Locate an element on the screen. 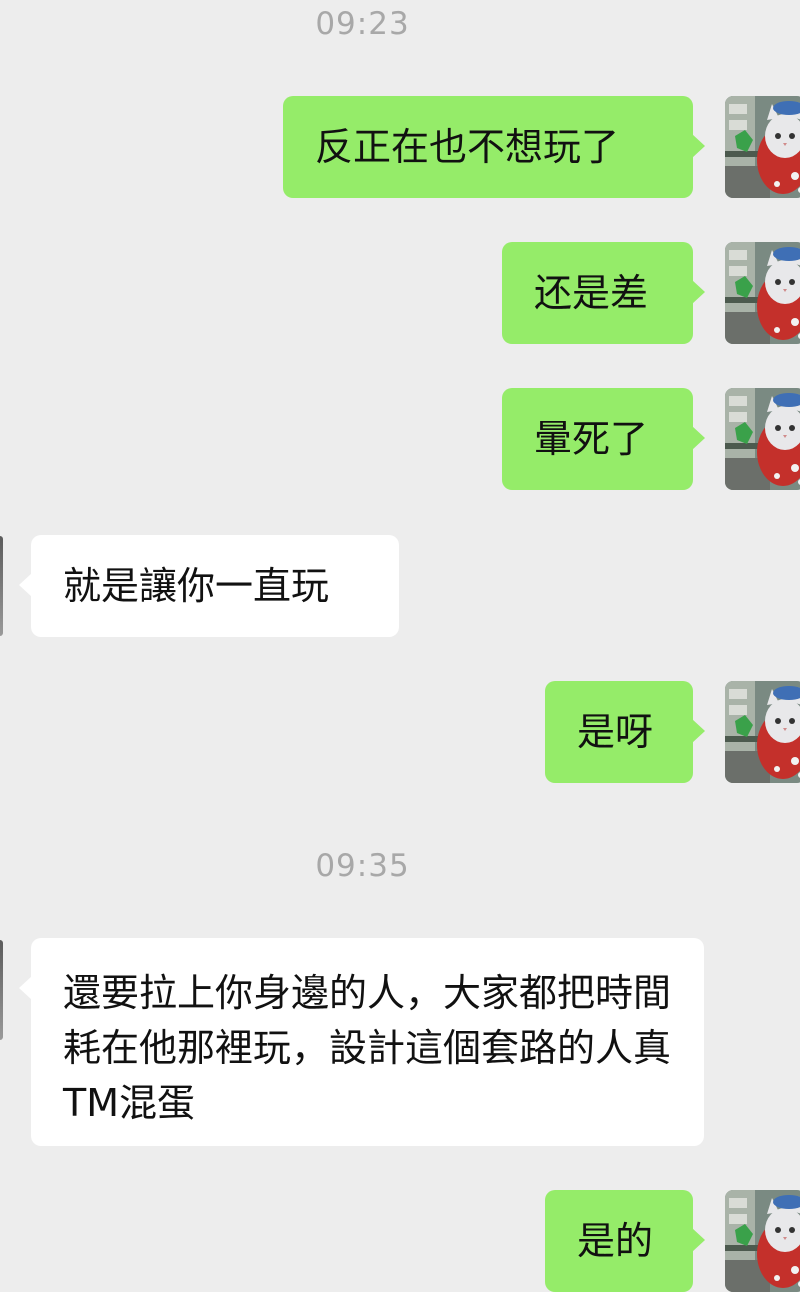  timestamp-label: 09:23 is located at coordinates (362, 24).